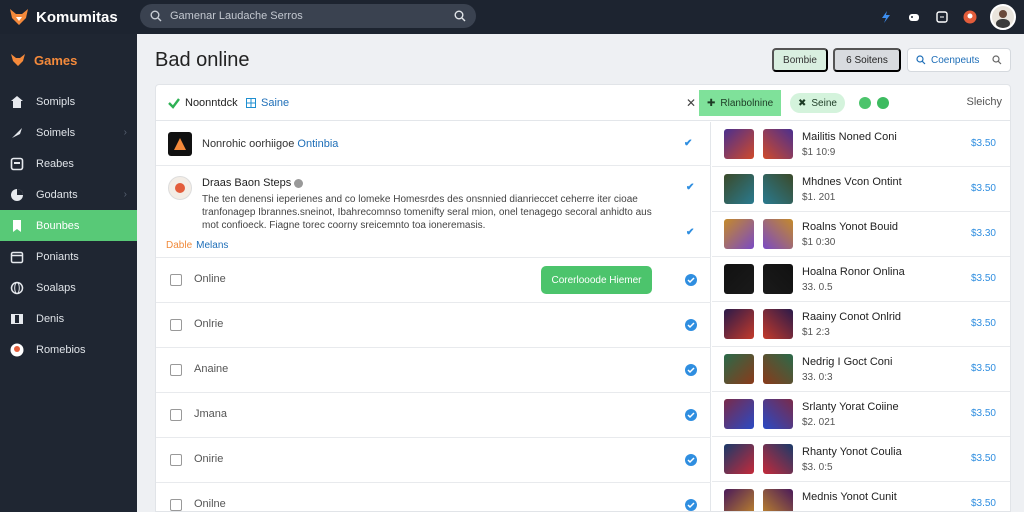  I want to click on sidebar-item-reabes: Reabes, so click(68, 163).